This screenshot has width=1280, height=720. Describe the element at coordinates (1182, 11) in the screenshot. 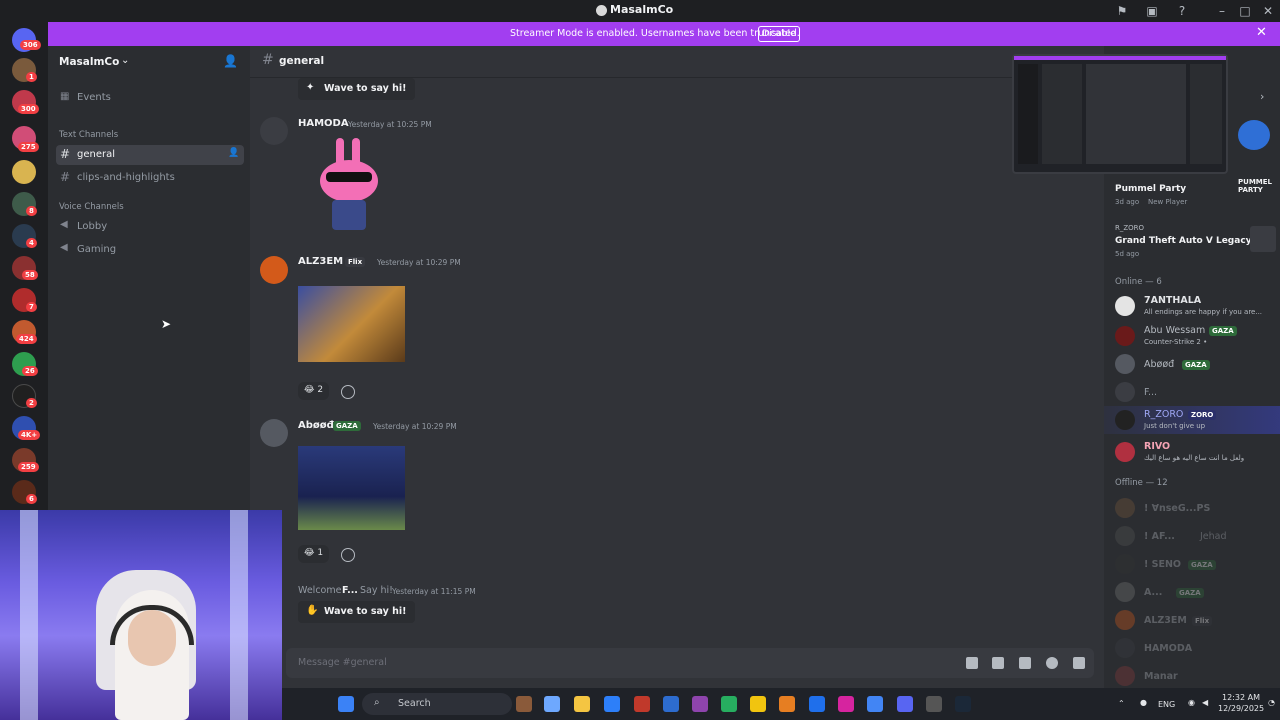

I see `help-icon: ?` at that location.